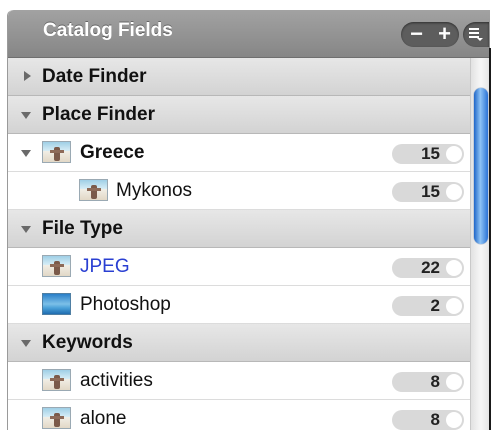 The image size is (496, 430). I want to click on add-button: +, so click(444, 34).